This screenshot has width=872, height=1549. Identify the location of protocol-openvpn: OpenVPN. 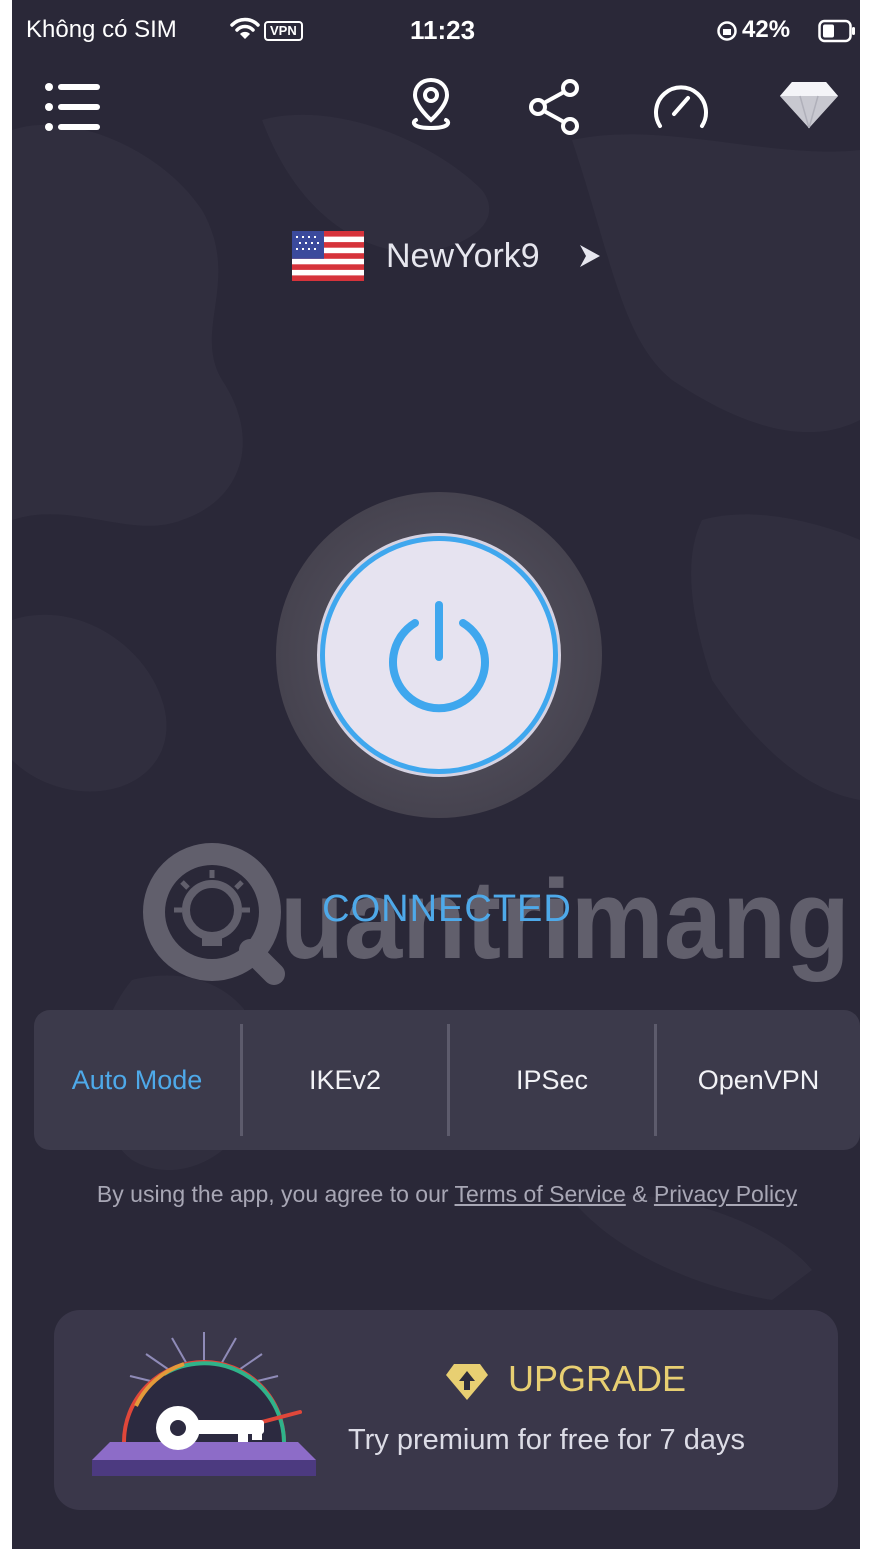
(758, 1080).